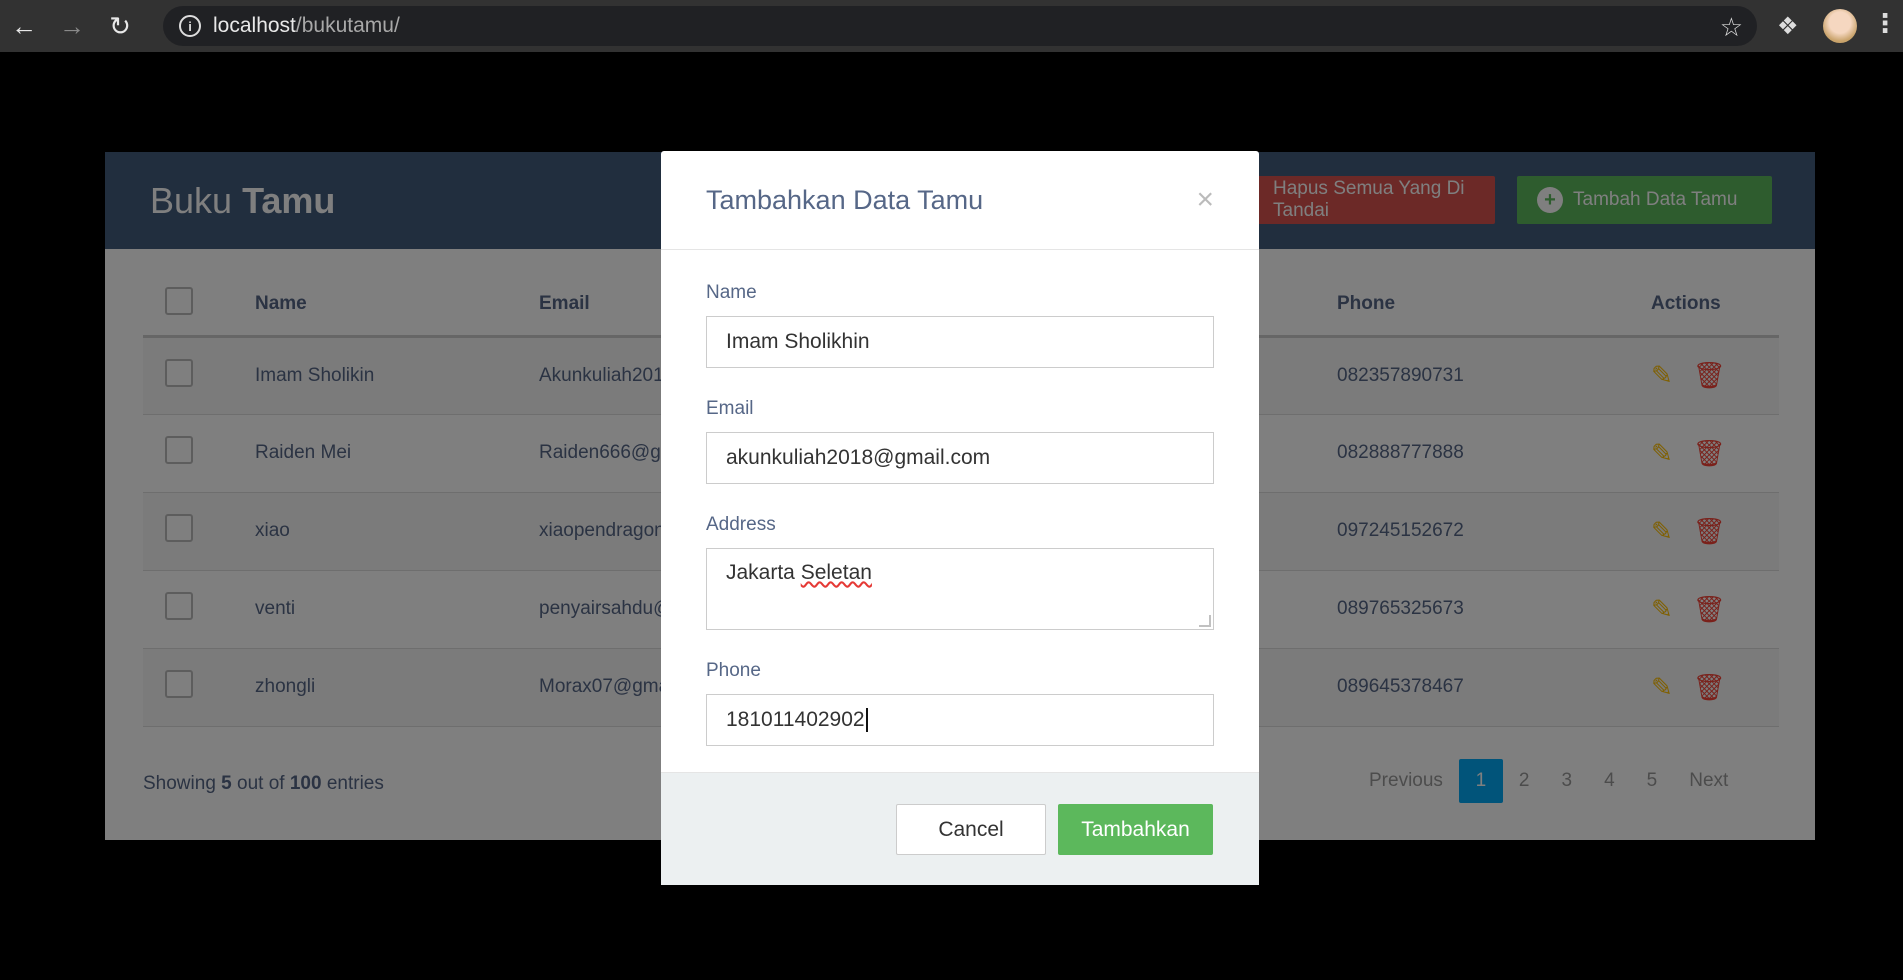 Image resolution: width=1903 pixels, height=980 pixels. What do you see at coordinates (306, 26) in the screenshot?
I see `url-text: localhost/bukutamu/` at bounding box center [306, 26].